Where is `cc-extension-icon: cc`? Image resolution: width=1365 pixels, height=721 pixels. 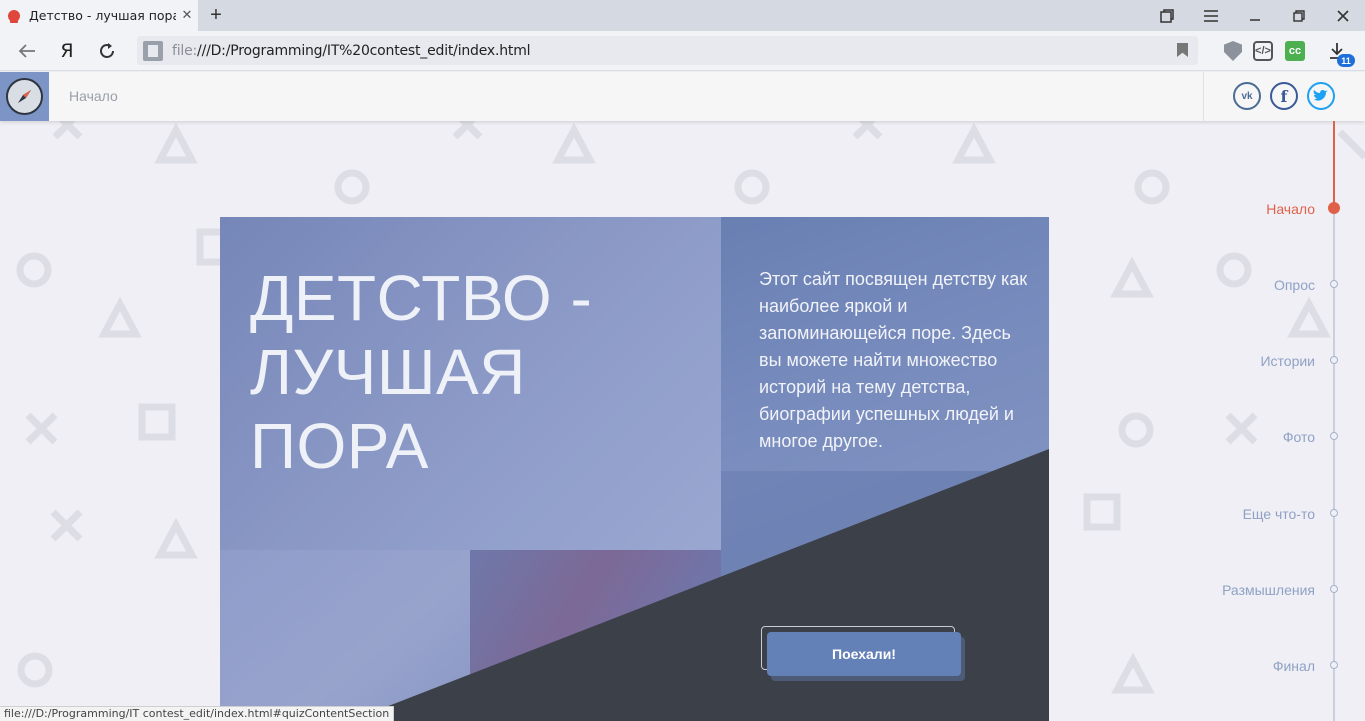
cc-extension-icon: cc is located at coordinates (1295, 51).